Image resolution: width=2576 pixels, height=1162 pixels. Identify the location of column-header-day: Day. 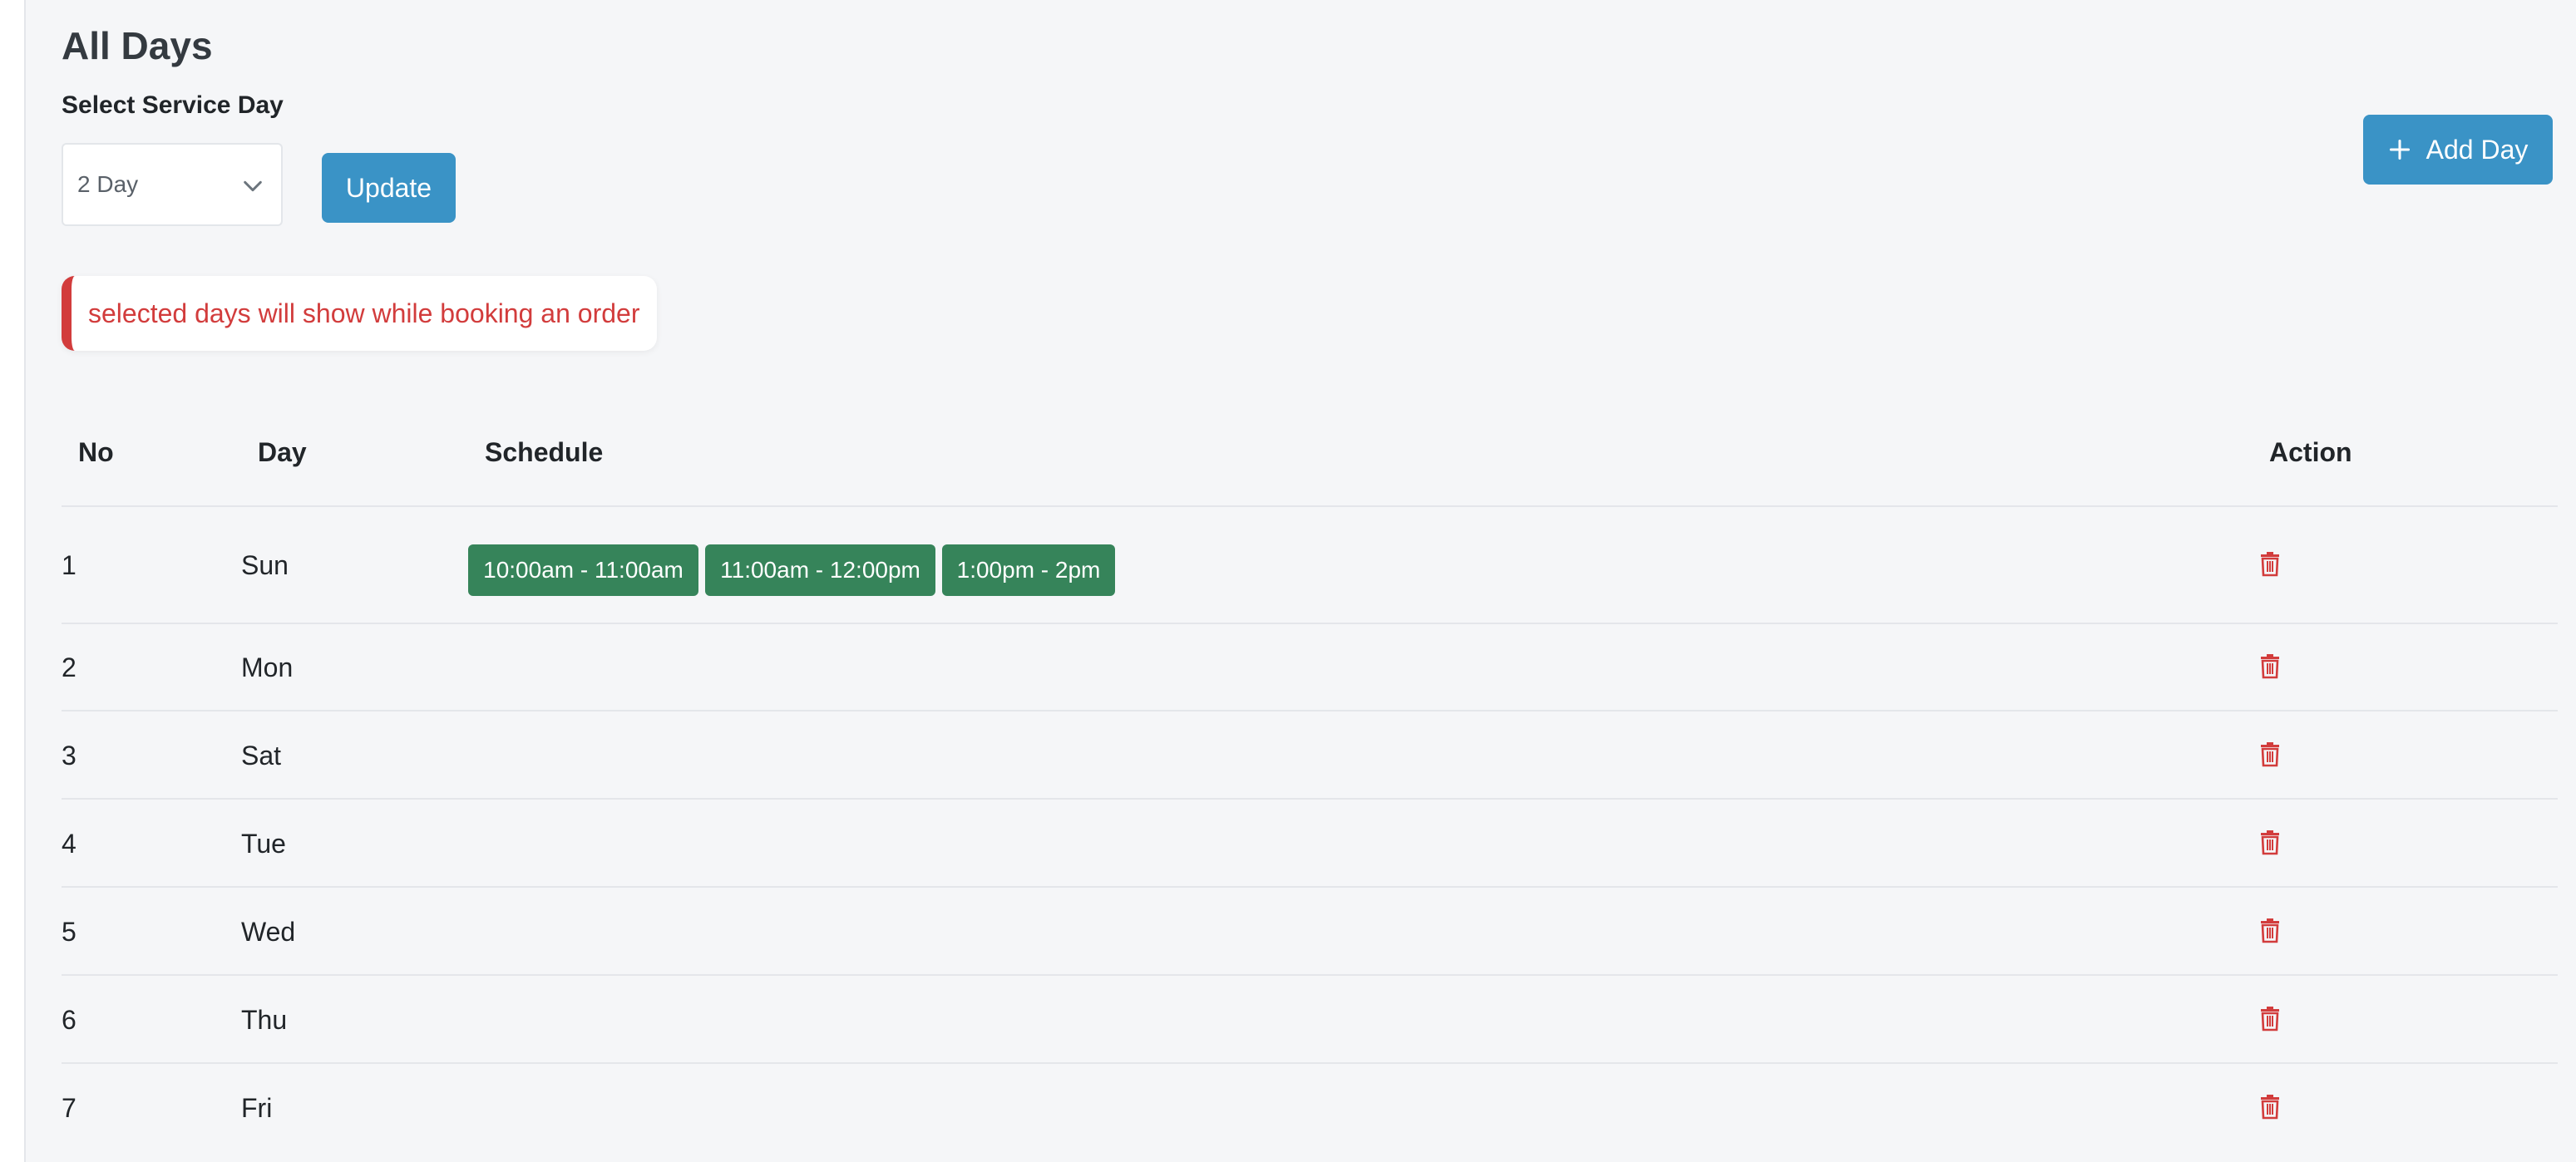
(282, 452).